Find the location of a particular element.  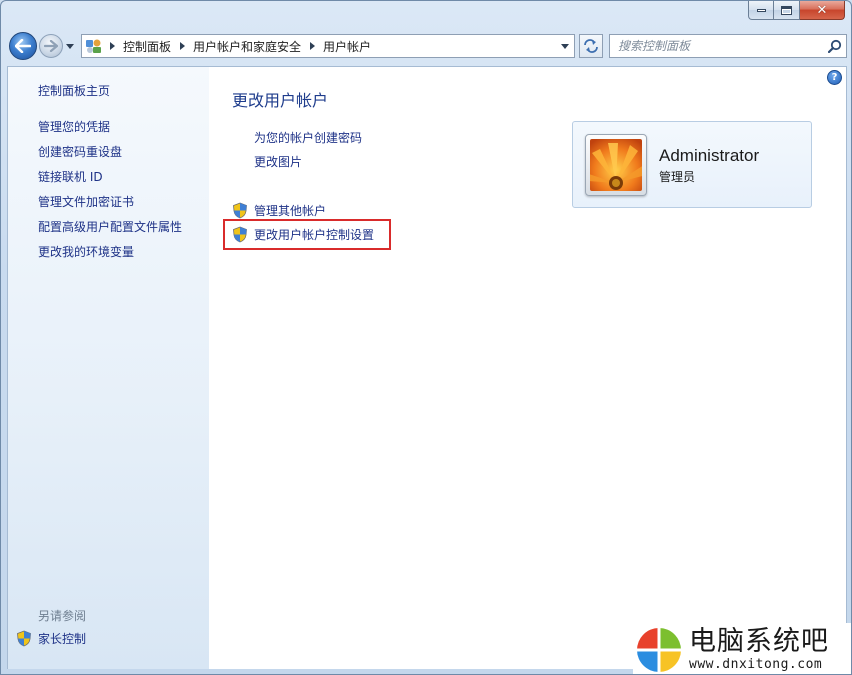

maximize-icon is located at coordinates (786, 10).